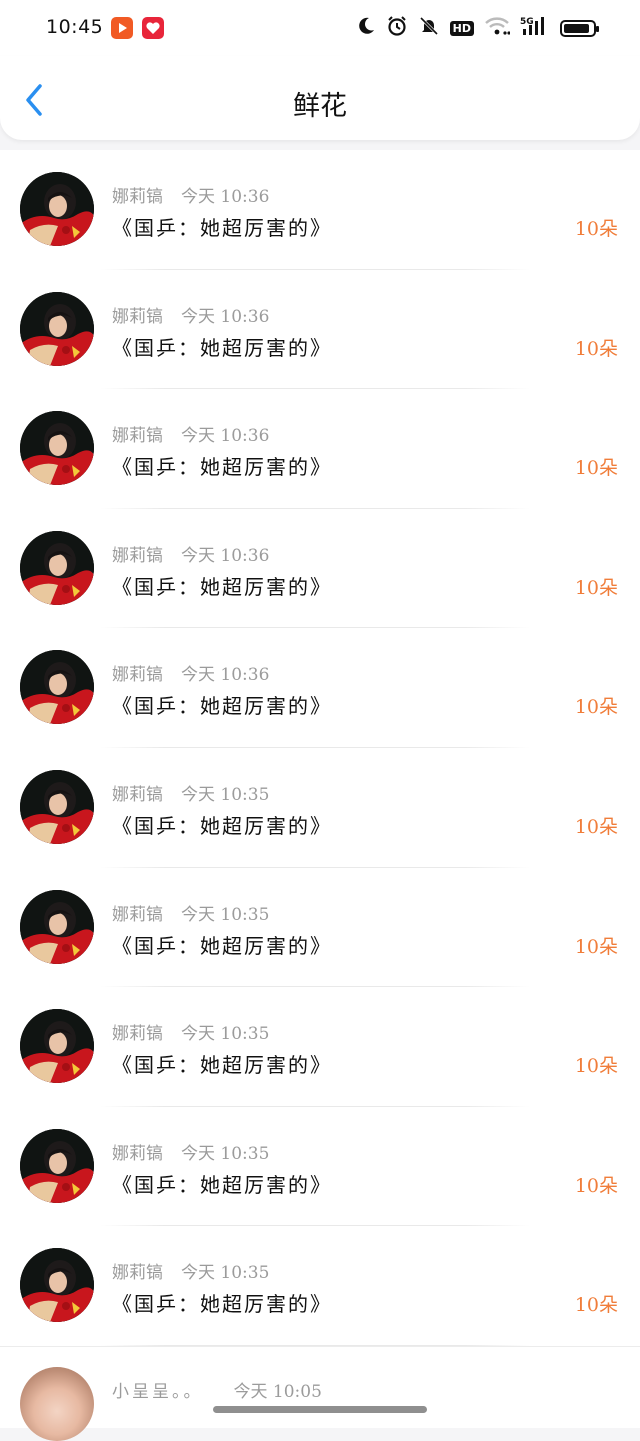 The height and width of the screenshot is (1441, 640). What do you see at coordinates (320, 1409) in the screenshot?
I see `home-indicator` at bounding box center [320, 1409].